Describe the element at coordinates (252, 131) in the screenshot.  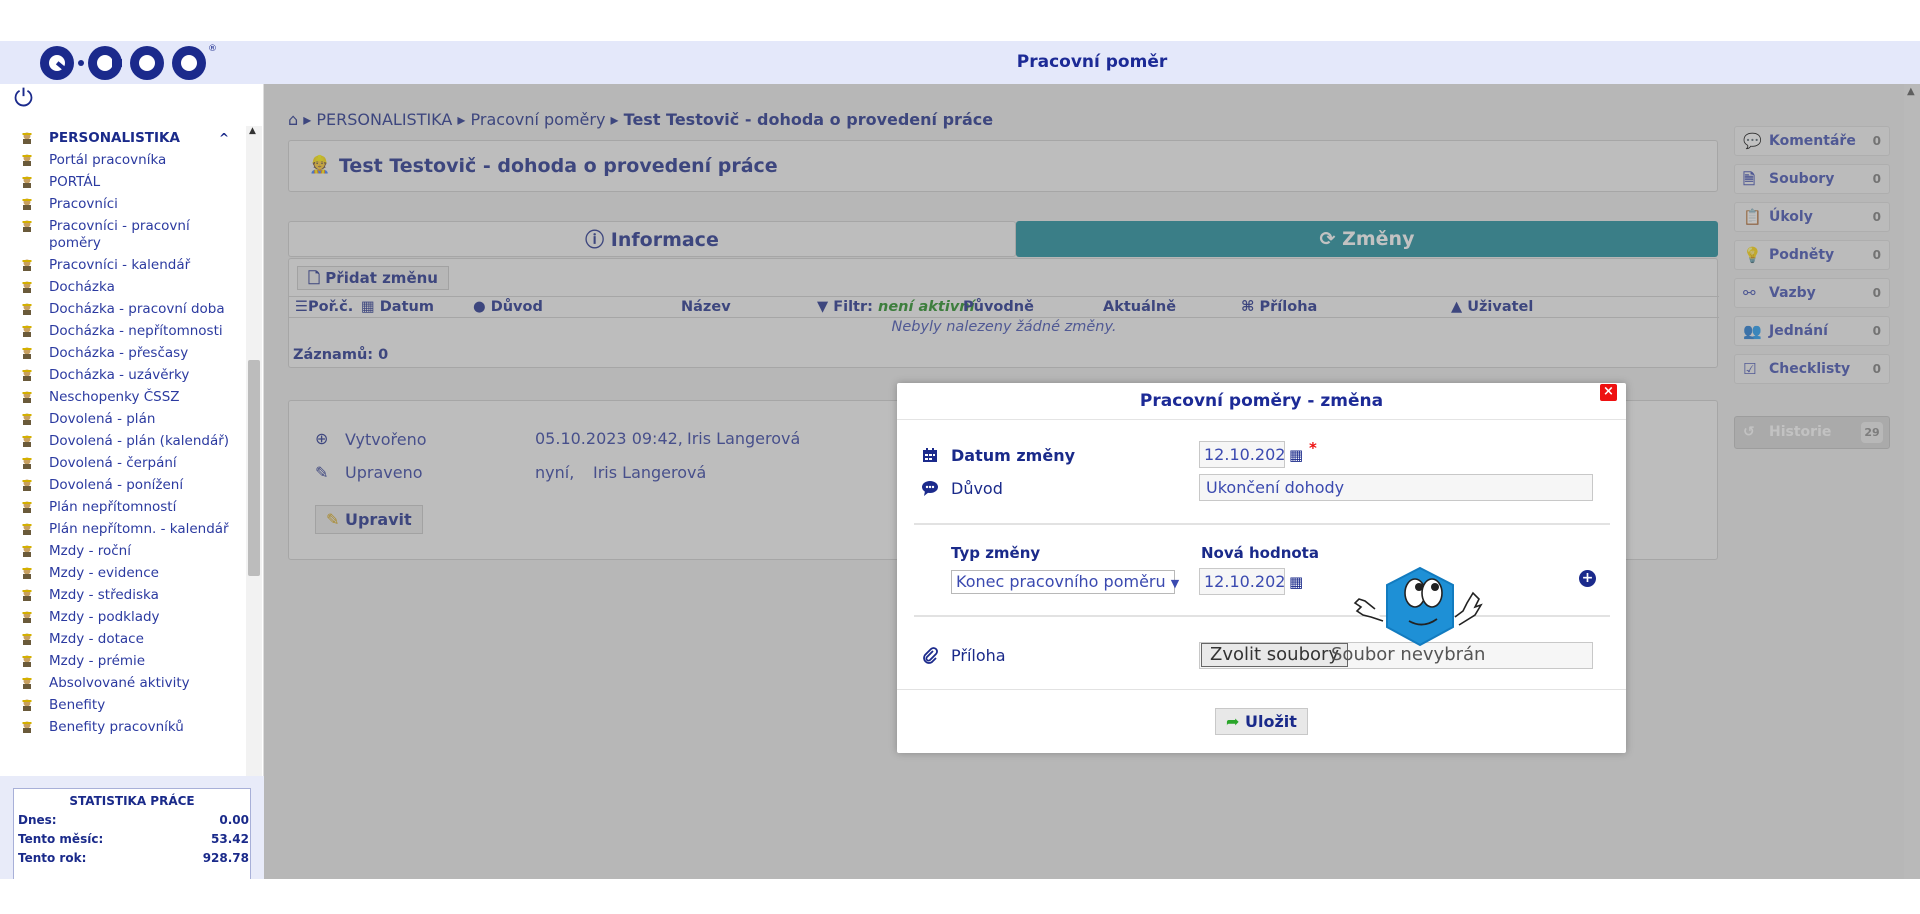
I see `scroll-up-icon: ▲` at that location.